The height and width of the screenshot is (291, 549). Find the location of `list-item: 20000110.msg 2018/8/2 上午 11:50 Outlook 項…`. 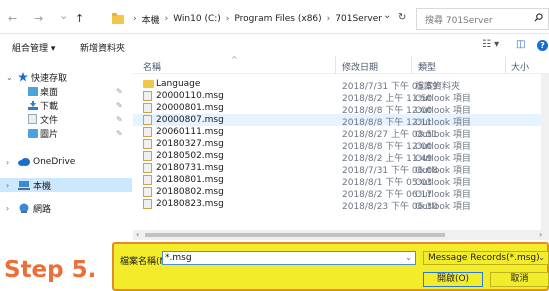

list-item: 20000110.msg 2018/8/2 上午 11:50 Outlook 項… is located at coordinates (338, 97).